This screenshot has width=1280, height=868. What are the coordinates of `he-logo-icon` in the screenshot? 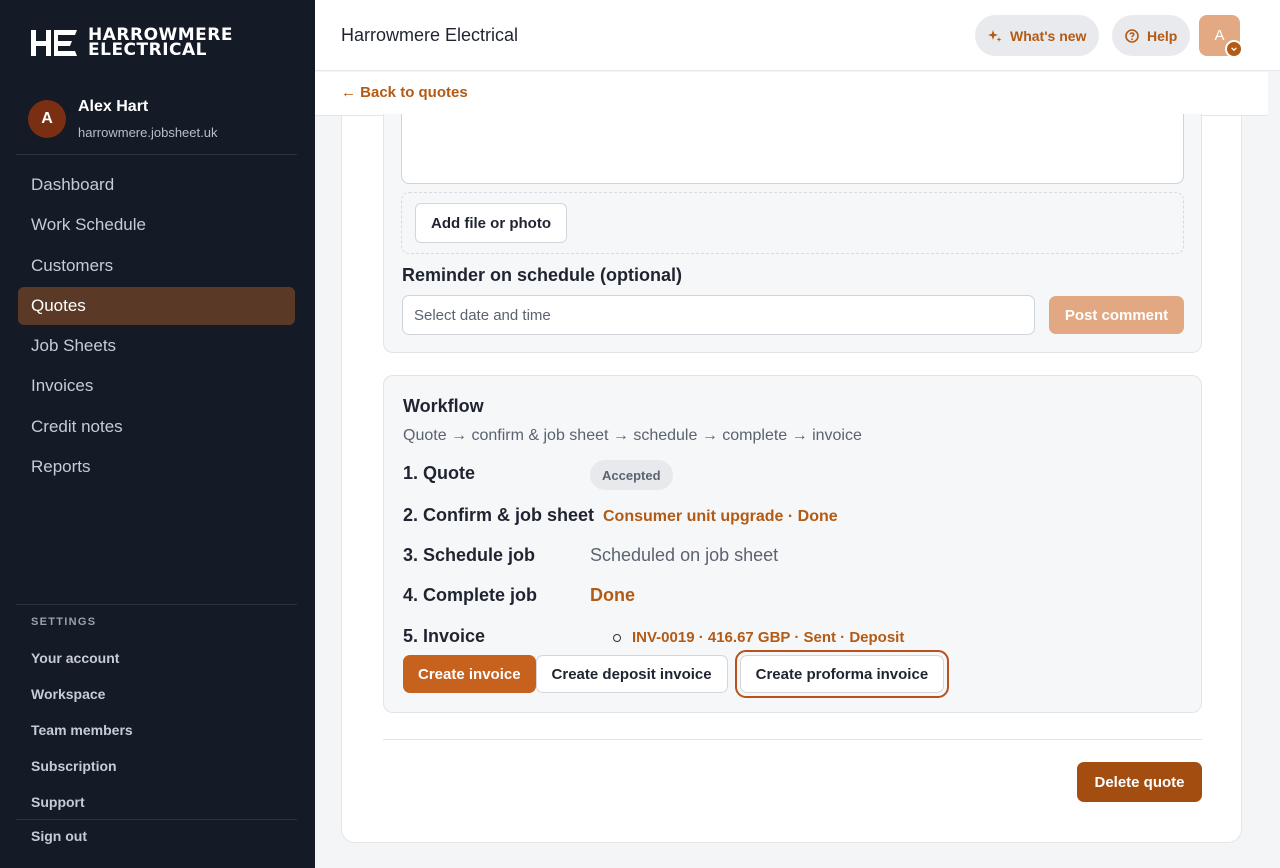 It's located at (54, 43).